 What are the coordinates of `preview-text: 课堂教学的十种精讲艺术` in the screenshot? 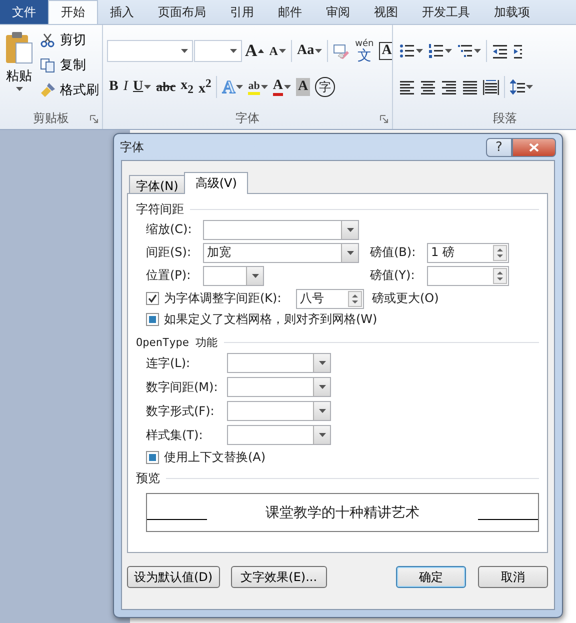 It's located at (343, 513).